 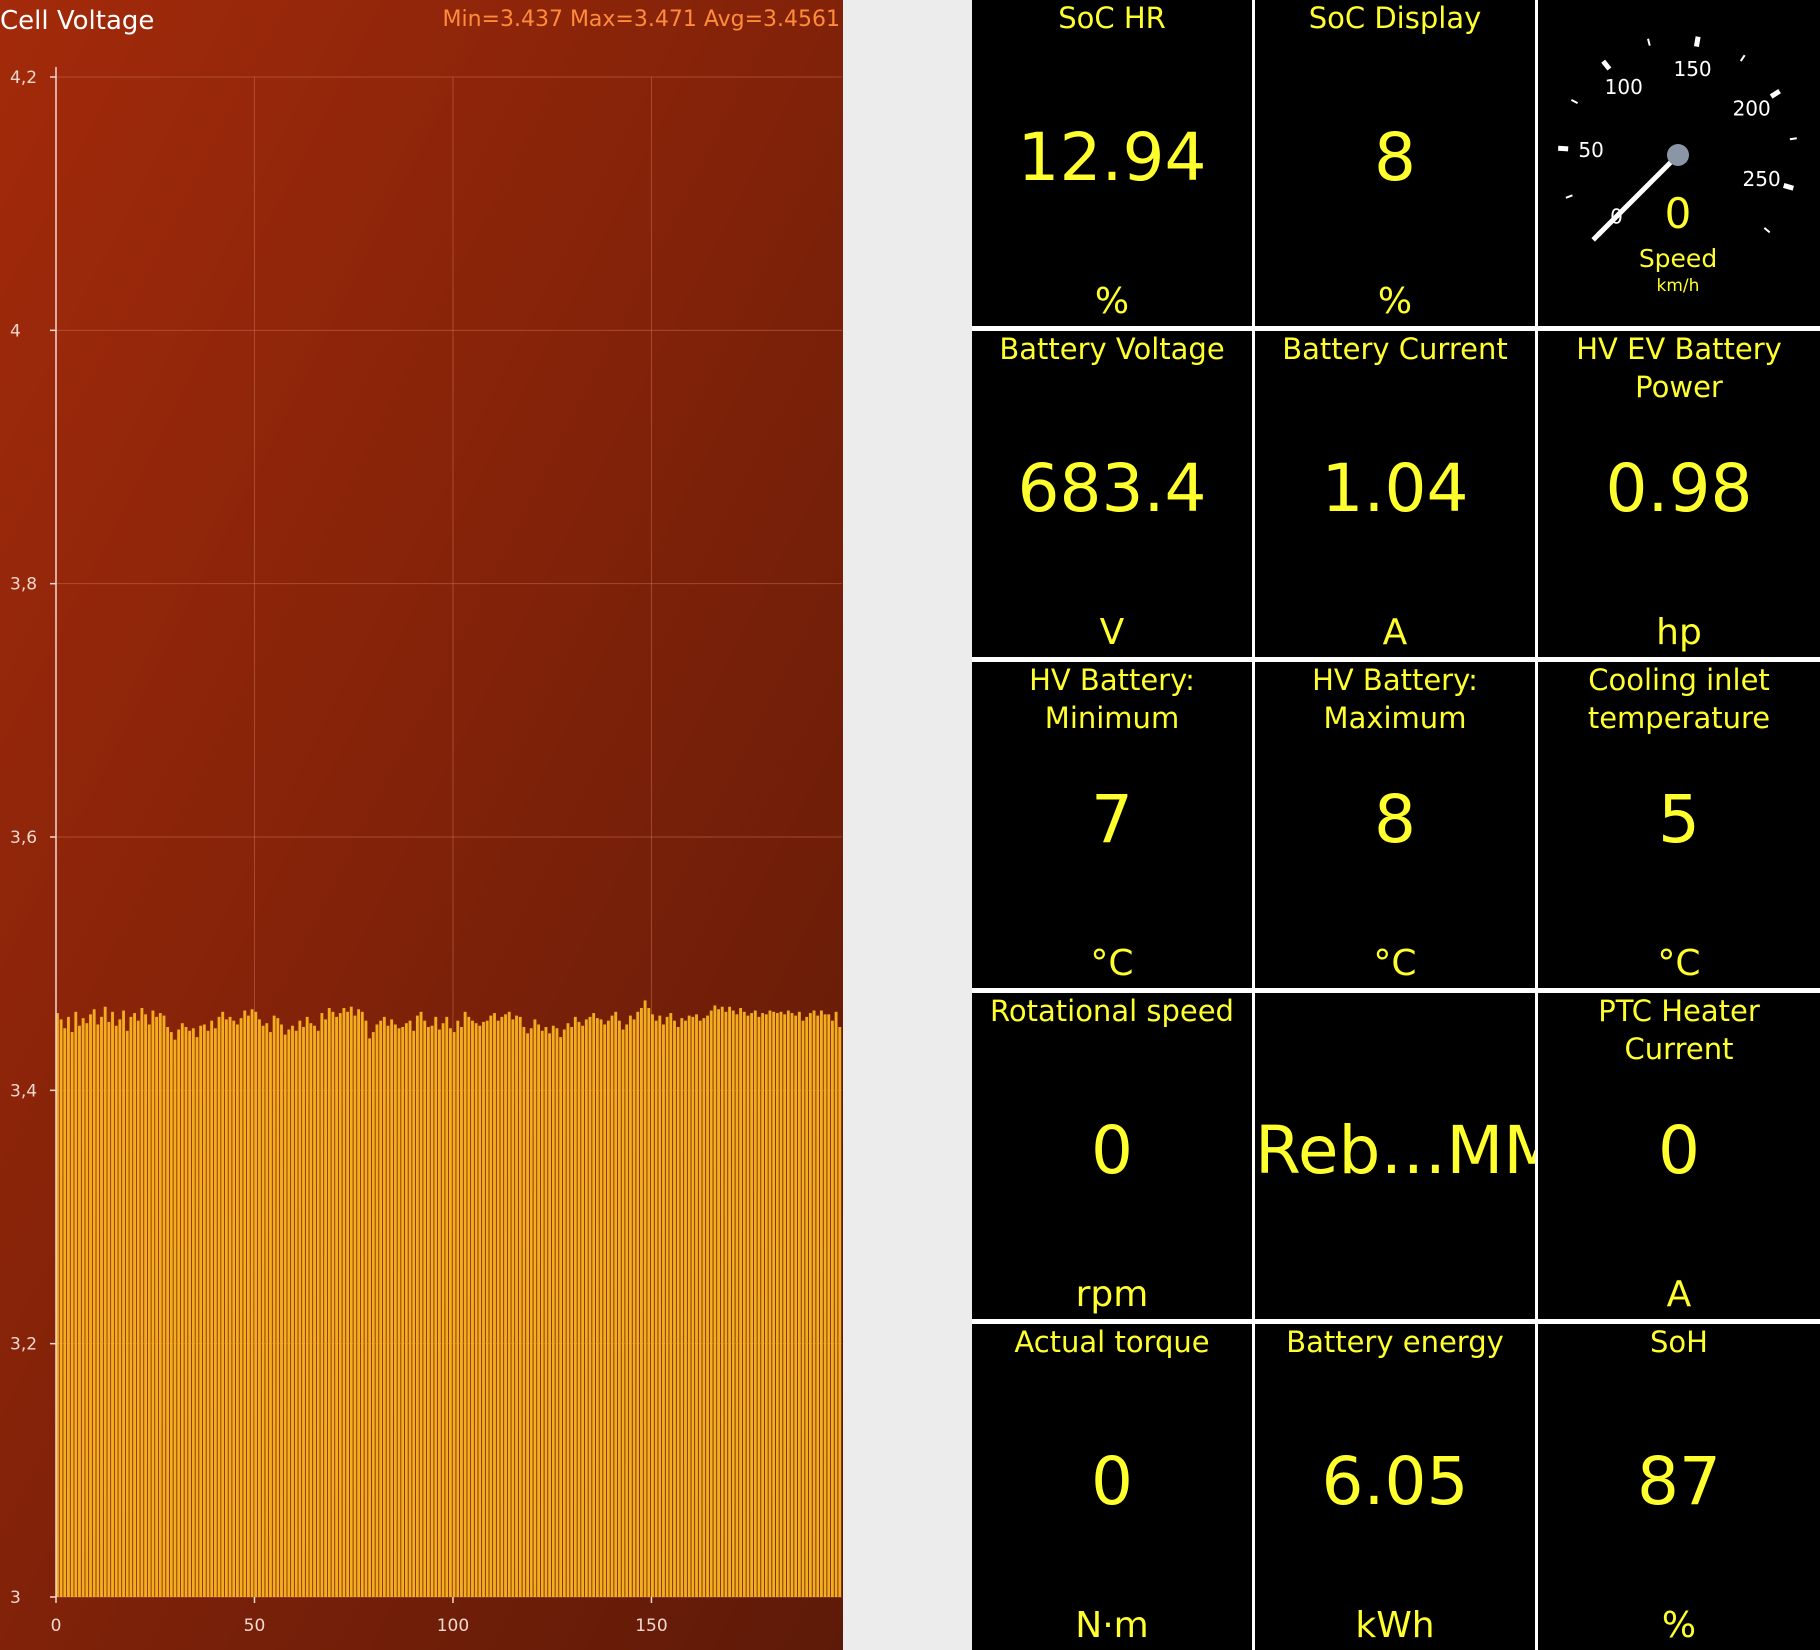 I want to click on tile-soc-hr: SoC HR 12.94%, so click(x=1112, y=163).